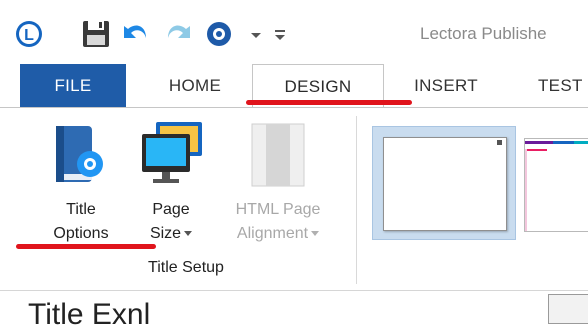 The image size is (588, 332). What do you see at coordinates (499, 142) in the screenshot?
I see `theme-corner-marker` at bounding box center [499, 142].